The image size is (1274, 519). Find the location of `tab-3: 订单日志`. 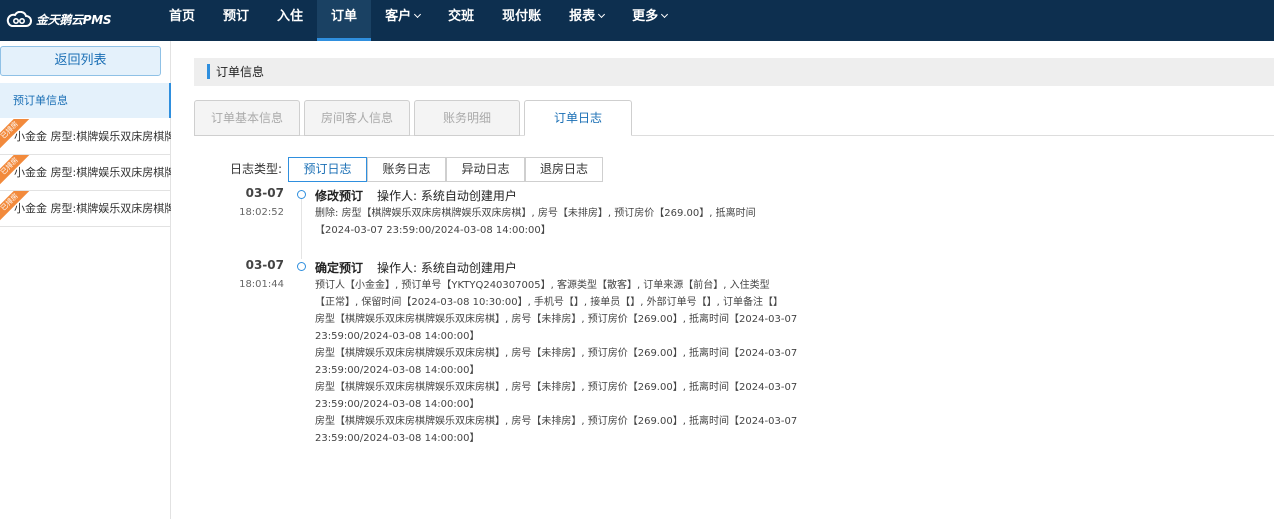

tab-3: 订单日志 is located at coordinates (578, 118).